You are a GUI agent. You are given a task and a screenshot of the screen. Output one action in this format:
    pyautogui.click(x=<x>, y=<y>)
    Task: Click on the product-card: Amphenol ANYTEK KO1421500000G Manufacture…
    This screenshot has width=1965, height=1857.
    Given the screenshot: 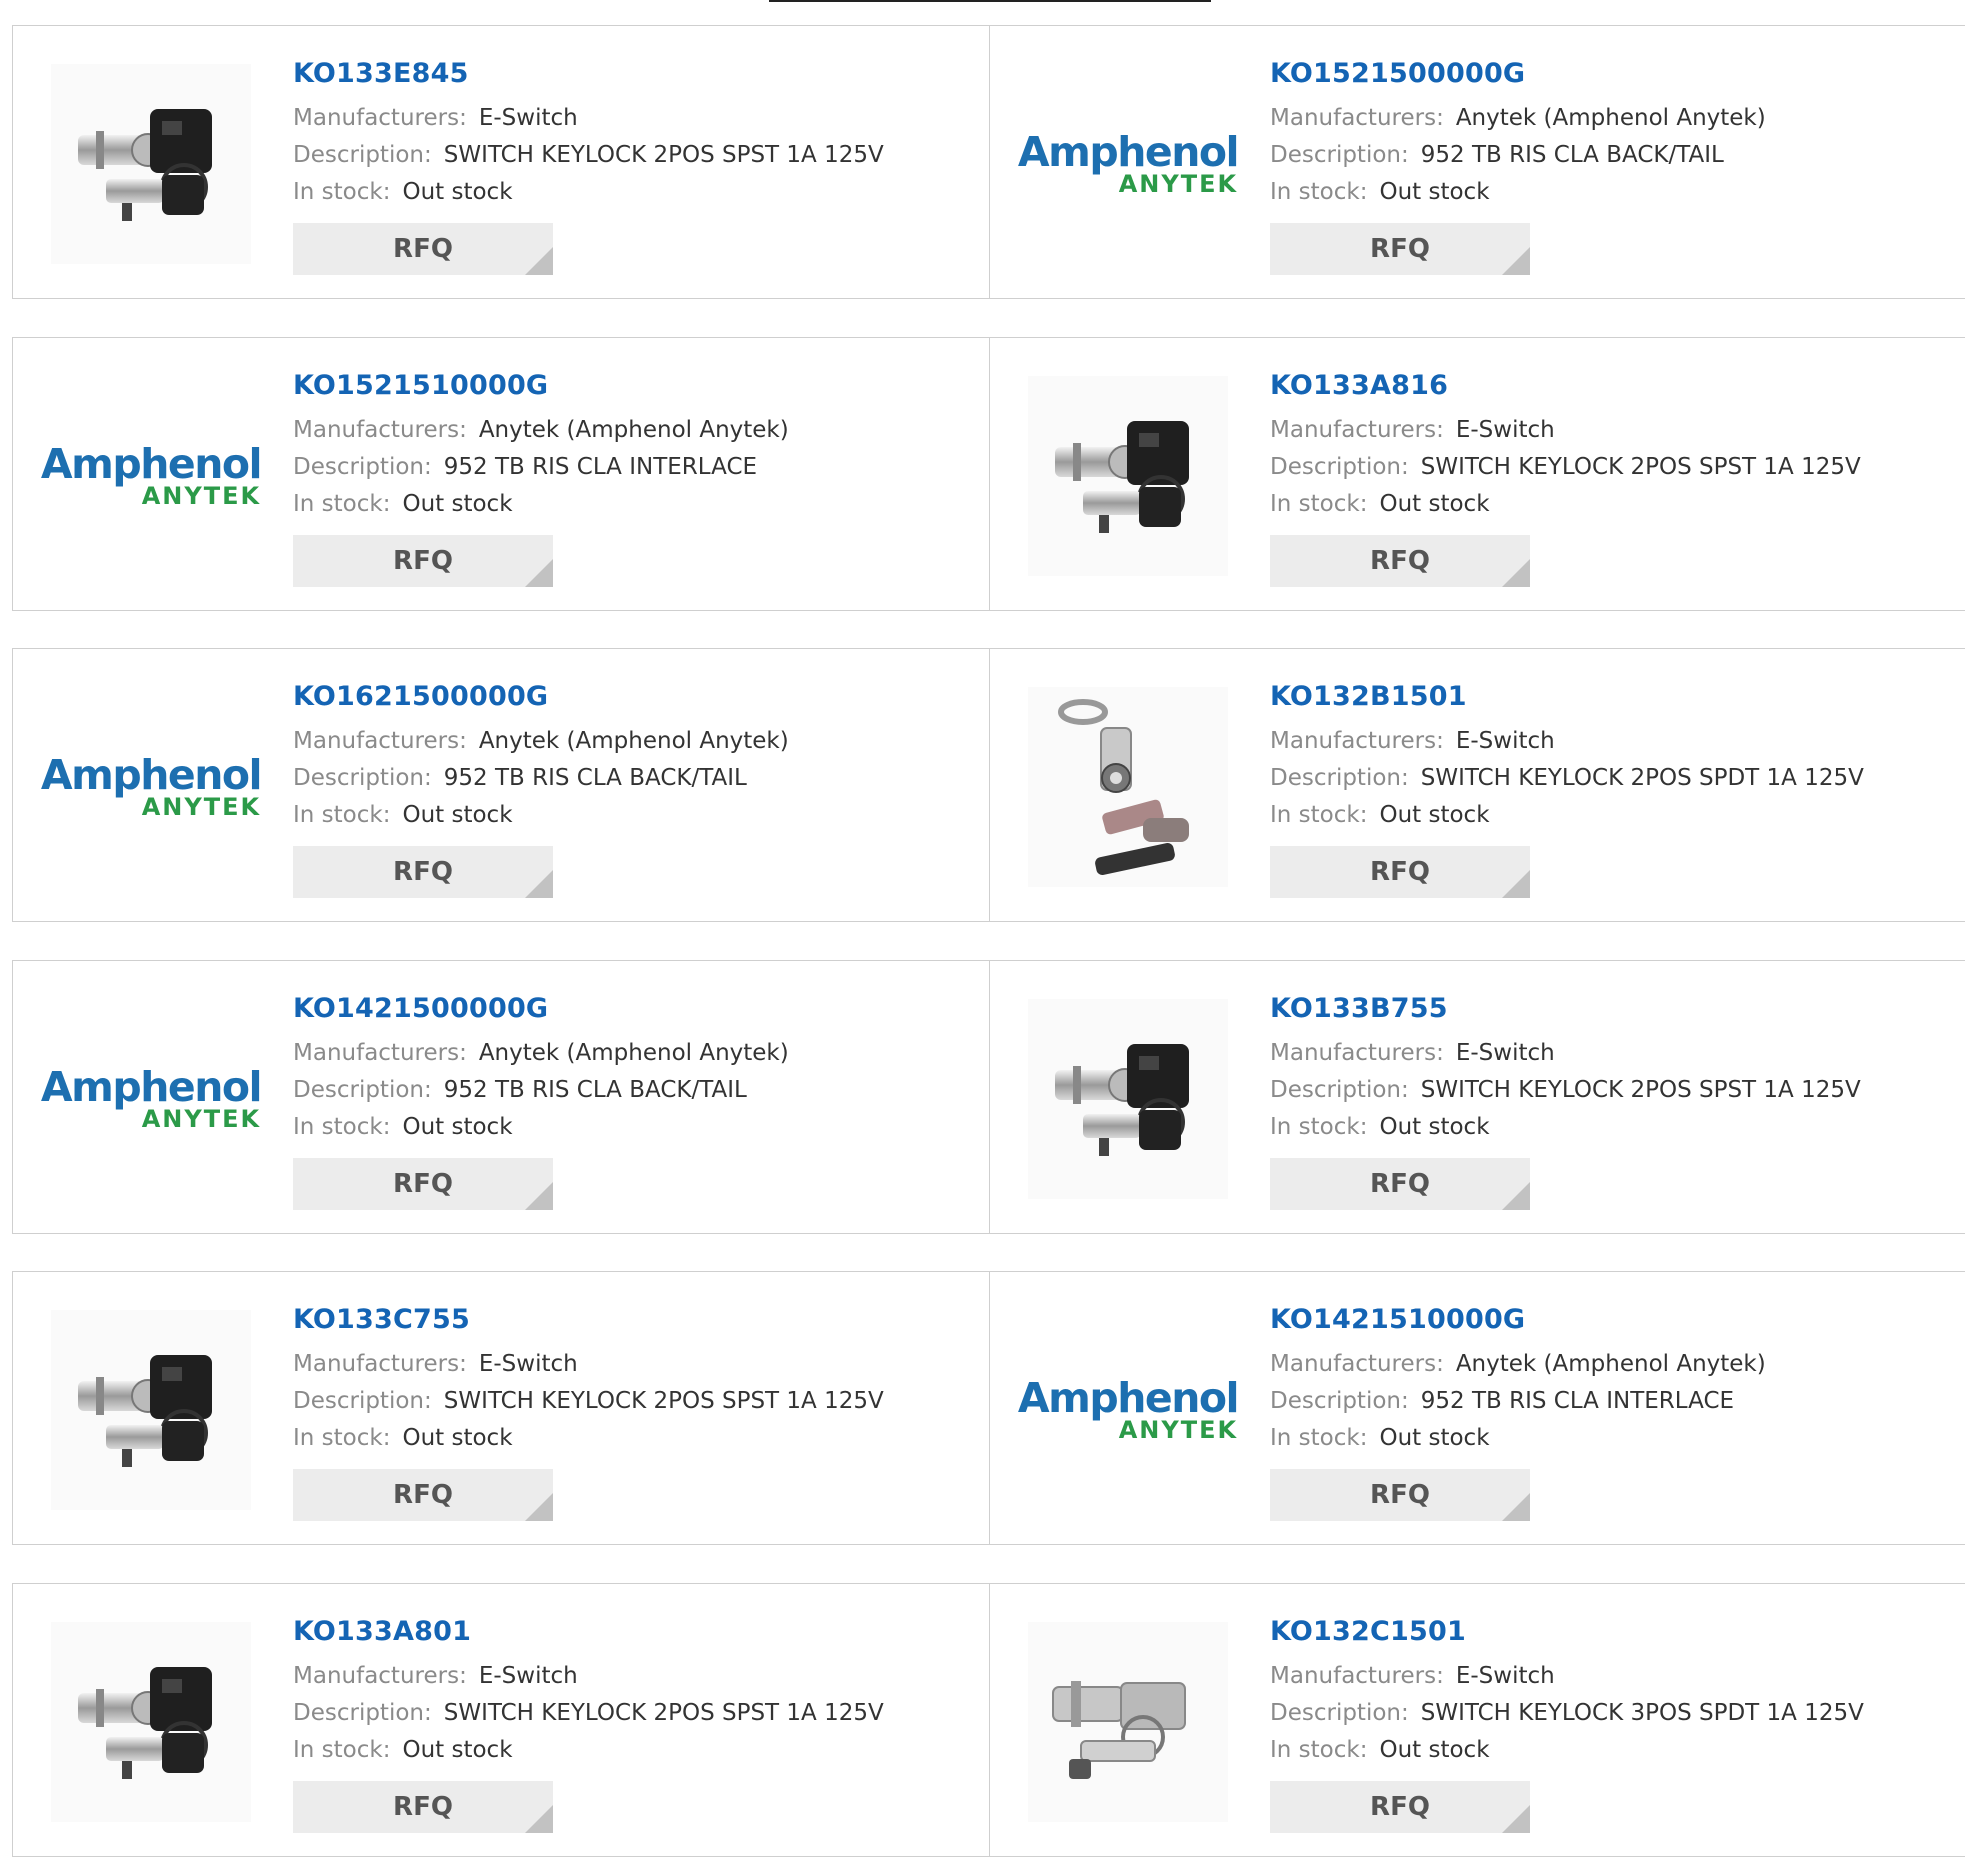 What is the action you would take?
    pyautogui.click(x=501, y=1097)
    